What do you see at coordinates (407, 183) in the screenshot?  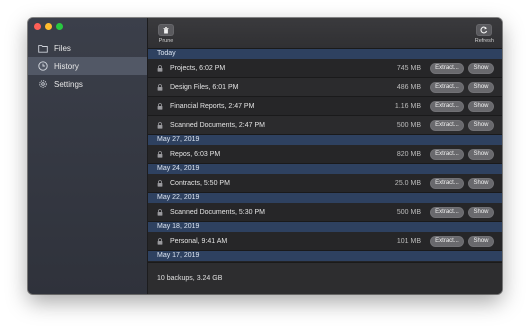 I see `backup-size: 25.0 MB` at bounding box center [407, 183].